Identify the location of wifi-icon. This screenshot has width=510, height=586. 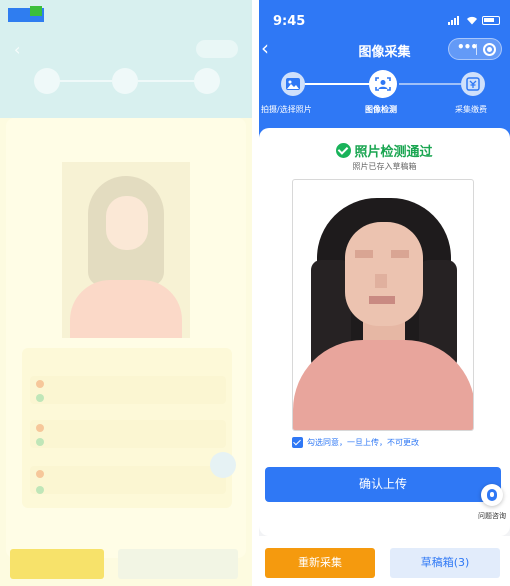
(472, 20).